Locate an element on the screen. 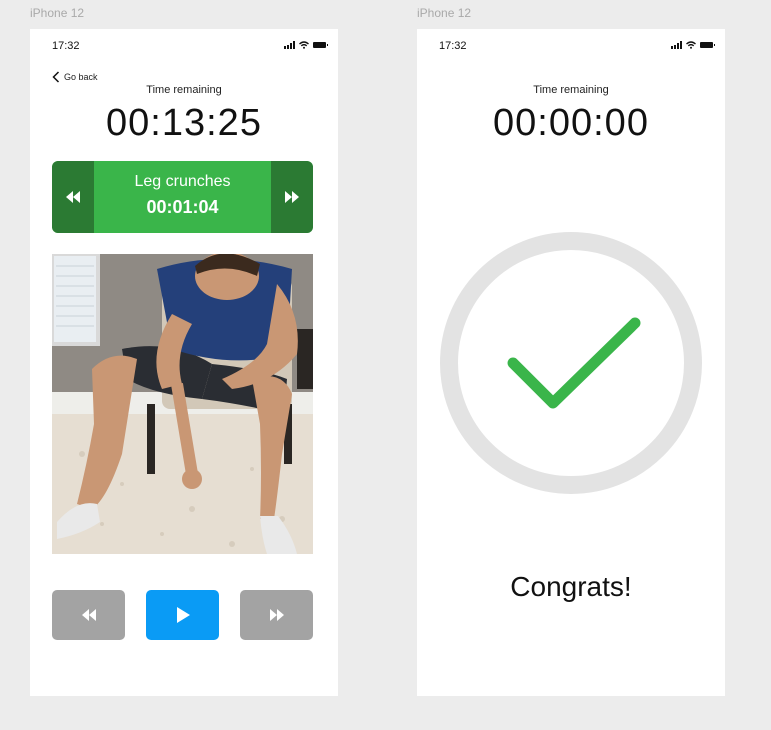 This screenshot has height=730, width=771. current-exercise-card: Leg crunches 00:01:04 is located at coordinates (182, 197).